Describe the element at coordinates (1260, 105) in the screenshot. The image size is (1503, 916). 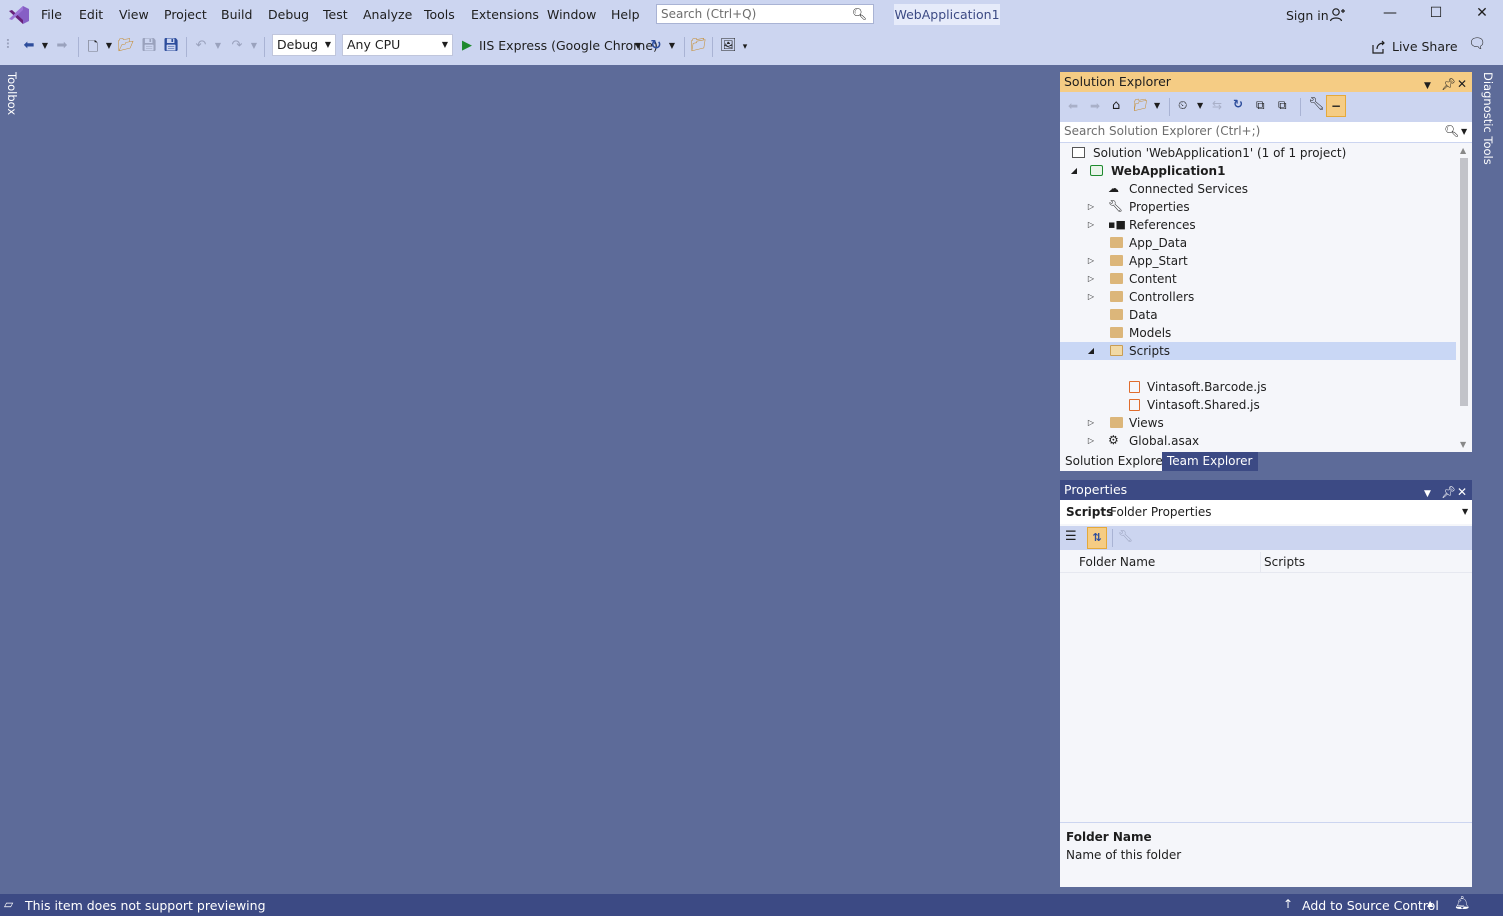
I see `collapse-all-icon: ⧉` at that location.